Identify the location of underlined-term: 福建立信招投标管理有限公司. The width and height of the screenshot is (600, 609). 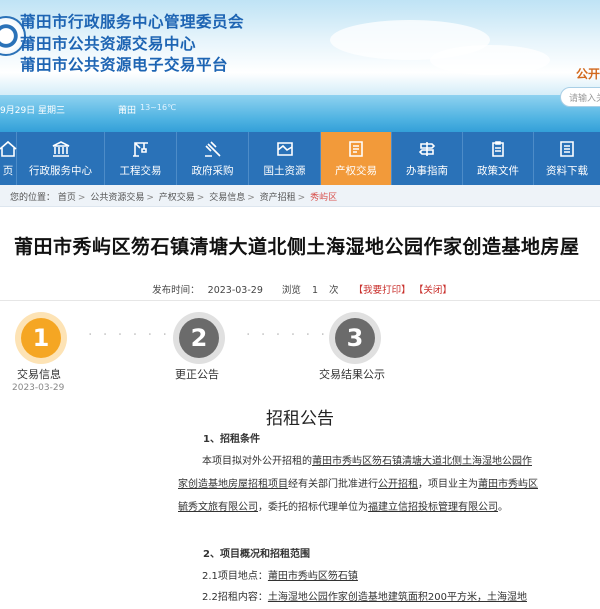
(433, 507).